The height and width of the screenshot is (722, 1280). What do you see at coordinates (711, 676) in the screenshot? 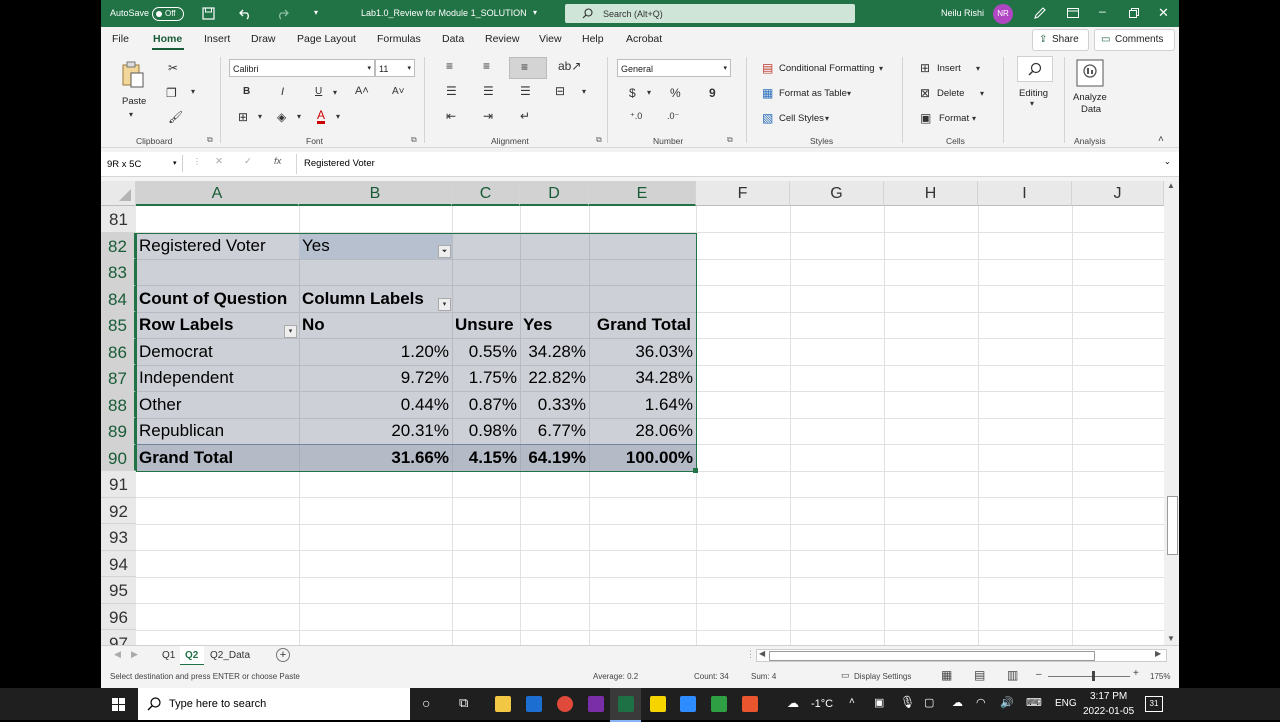
I see `status-count: Count: 34` at bounding box center [711, 676].